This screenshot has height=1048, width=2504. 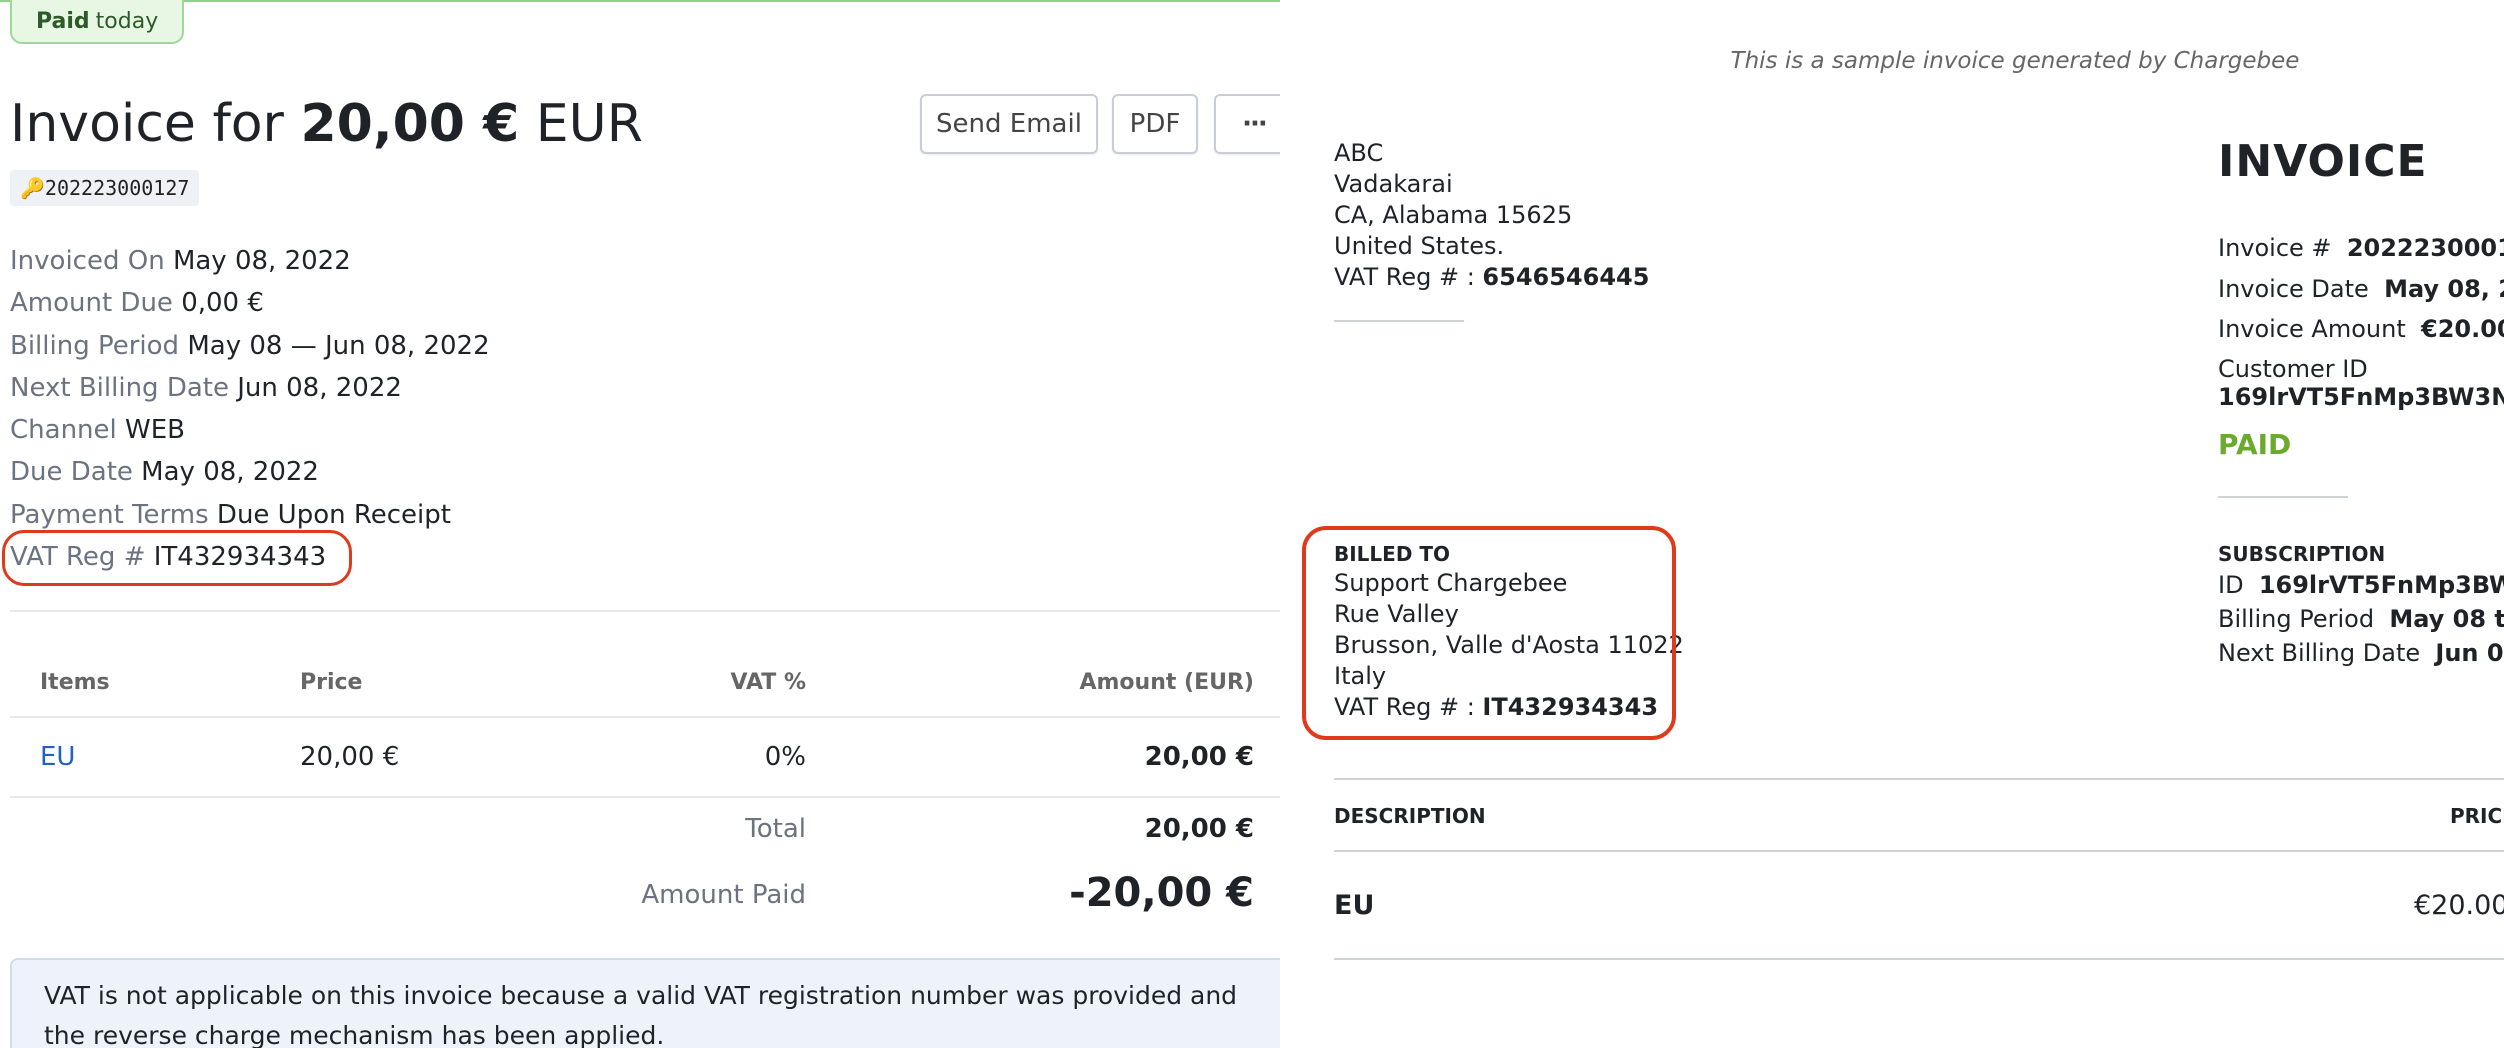 I want to click on meta-invoice-no: Invoice # 202223000127, so click(x=2361, y=248).